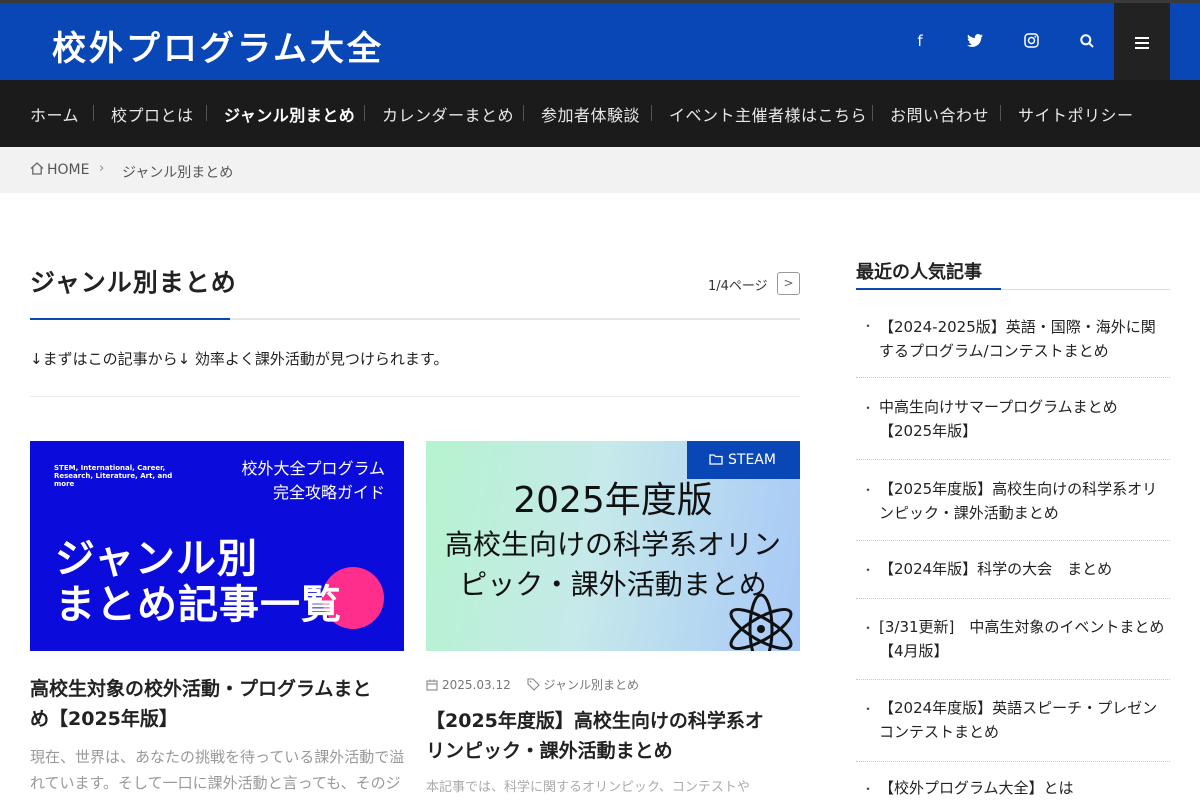 The image size is (1200, 800). I want to click on popular-post-line: 【校外プログラム大全】とは, so click(976, 788).